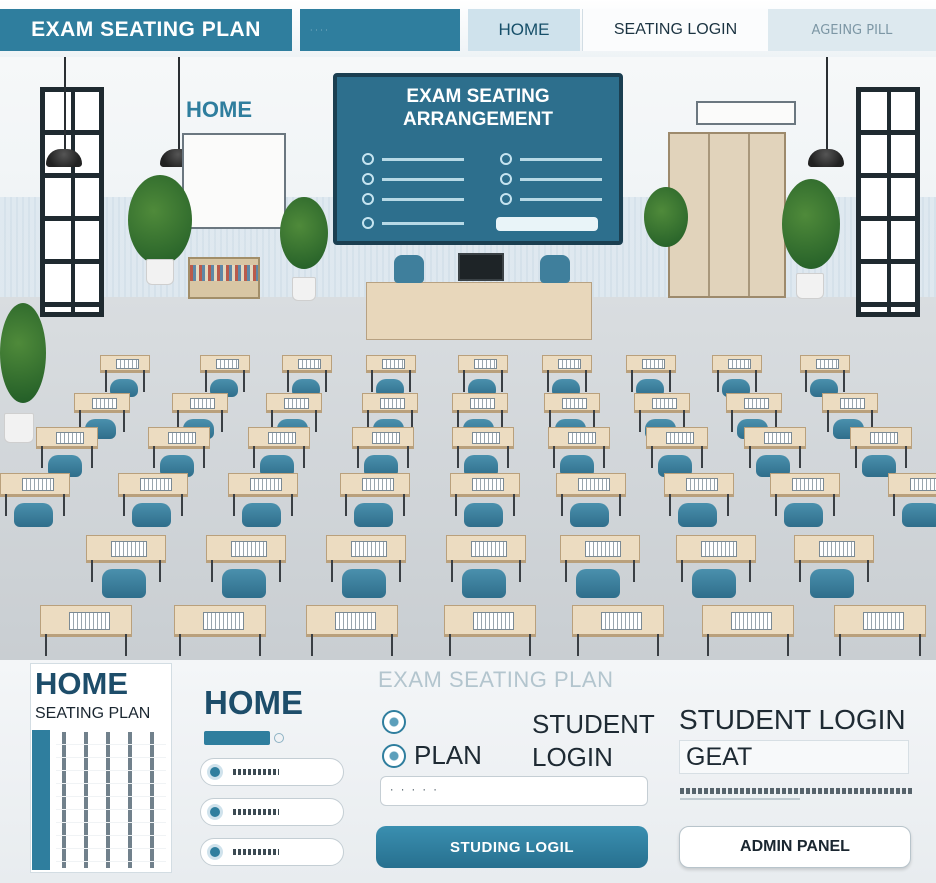 This screenshot has width=936, height=883. I want to click on teacher-desk, so click(479, 311).